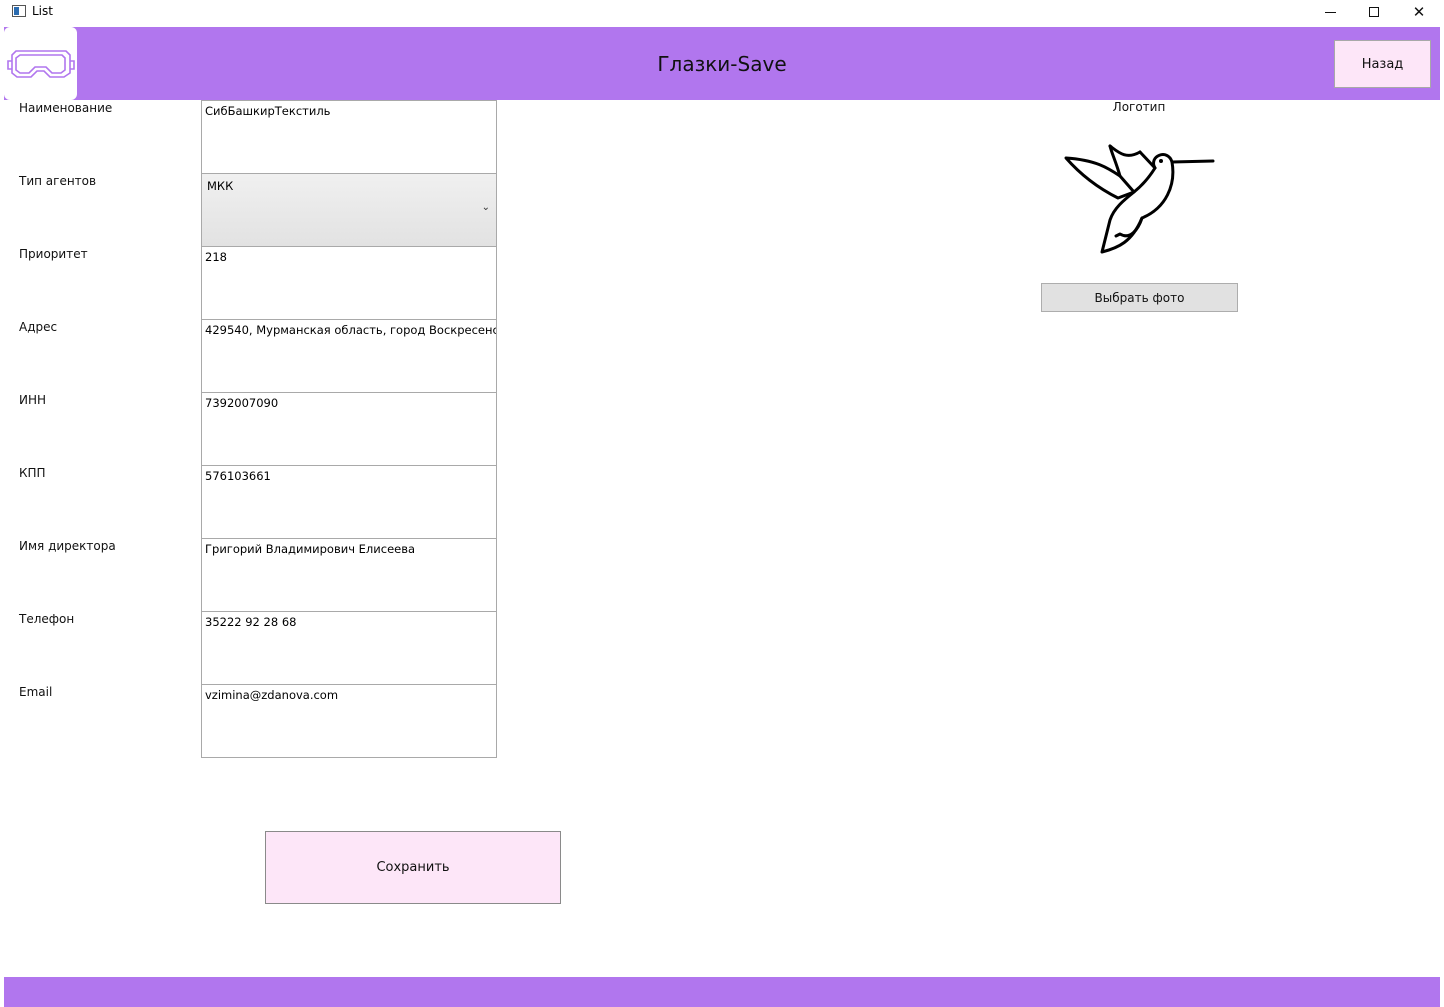  I want to click on app-logo, so click(40, 63).